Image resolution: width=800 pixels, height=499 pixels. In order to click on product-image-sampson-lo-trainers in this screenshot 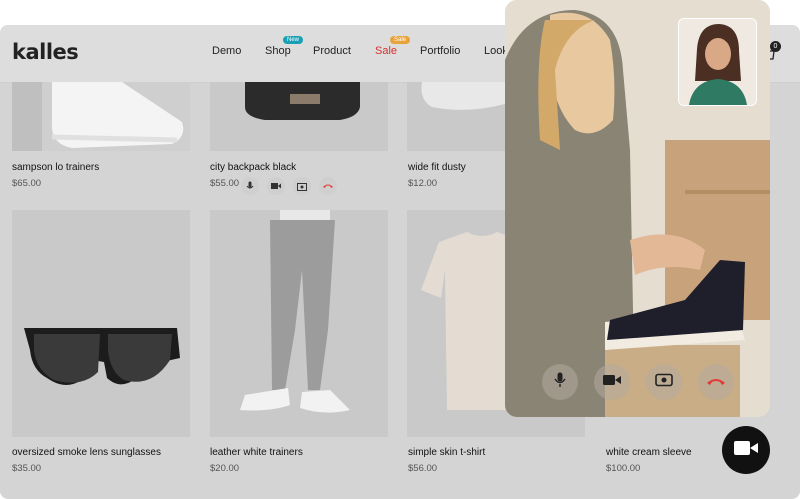, I will do `click(101, 116)`.